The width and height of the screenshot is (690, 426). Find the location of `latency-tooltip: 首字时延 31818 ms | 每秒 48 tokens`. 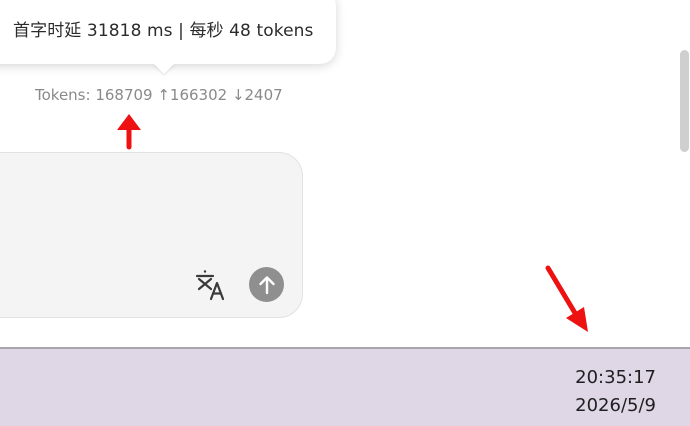

latency-tooltip: 首字时延 31818 ms | 每秒 48 tokens is located at coordinates (168, 32).